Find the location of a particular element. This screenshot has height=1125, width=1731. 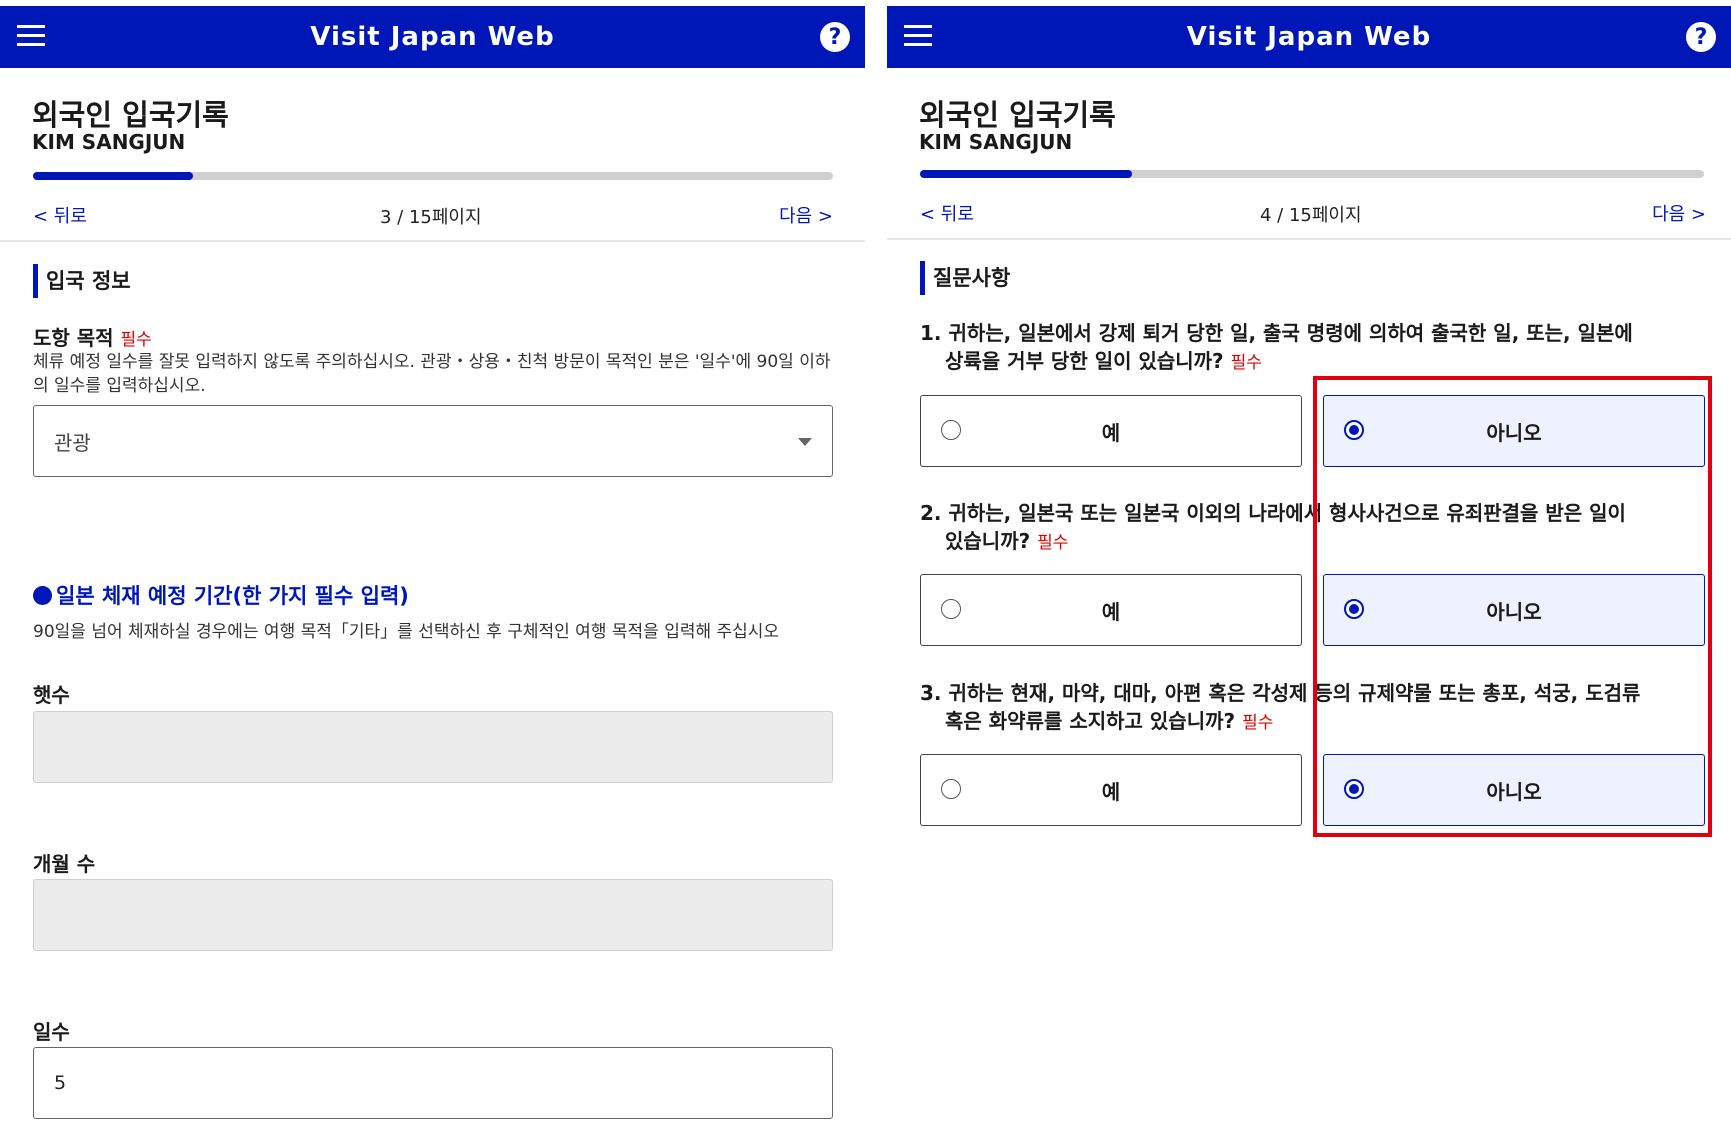

q2-no-label: 아니오 is located at coordinates (1514, 611).